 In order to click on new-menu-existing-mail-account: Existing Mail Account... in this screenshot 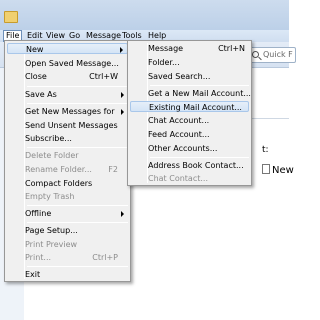, I will do `click(189, 106)`.